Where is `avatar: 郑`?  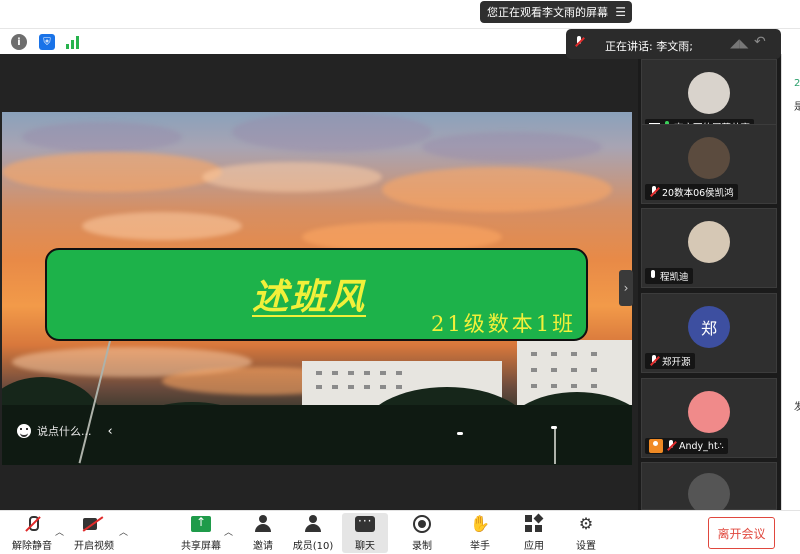
avatar: 郑 is located at coordinates (709, 327).